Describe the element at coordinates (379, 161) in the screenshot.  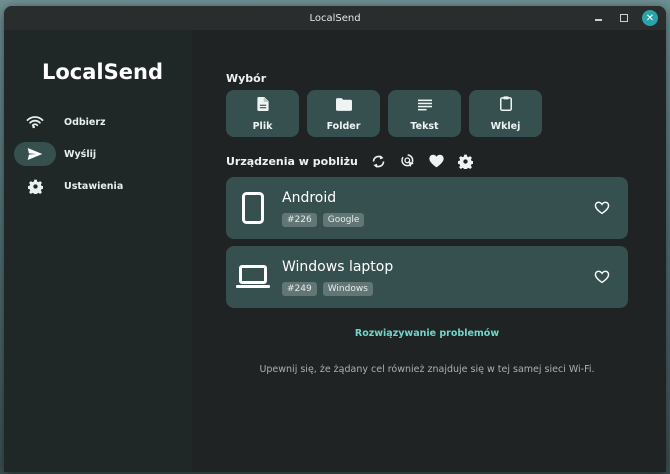
I see `refresh-icon` at that location.